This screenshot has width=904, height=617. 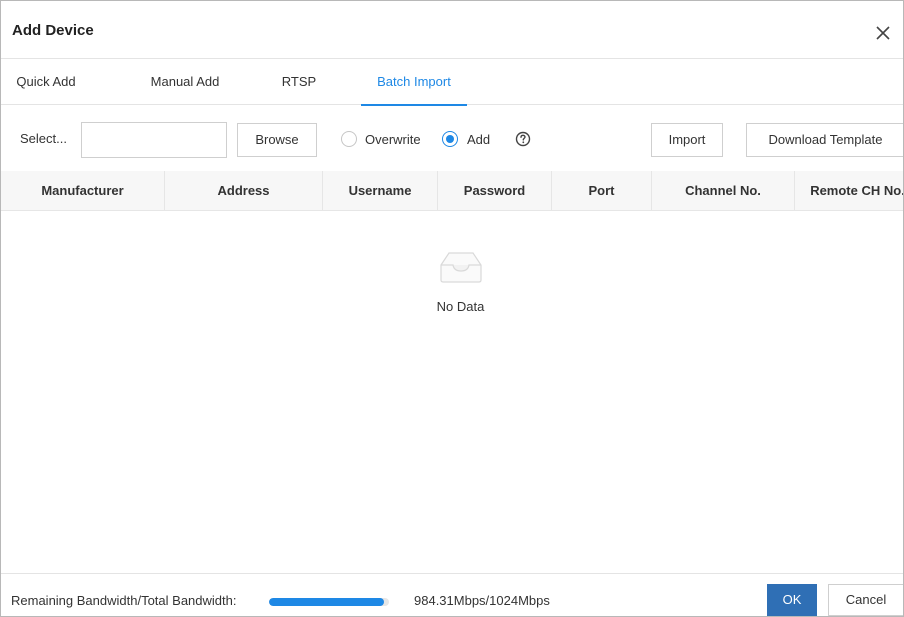 What do you see at coordinates (393, 139) in the screenshot?
I see `overwrite-label: Overwrite` at bounding box center [393, 139].